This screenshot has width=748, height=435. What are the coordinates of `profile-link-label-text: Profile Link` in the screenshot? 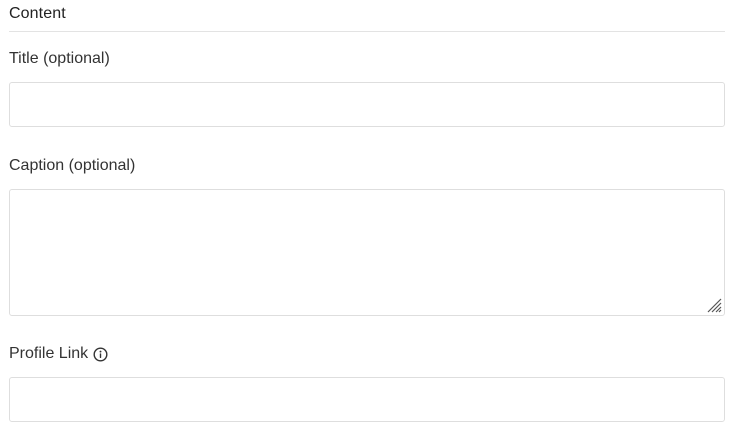 It's located at (49, 353).